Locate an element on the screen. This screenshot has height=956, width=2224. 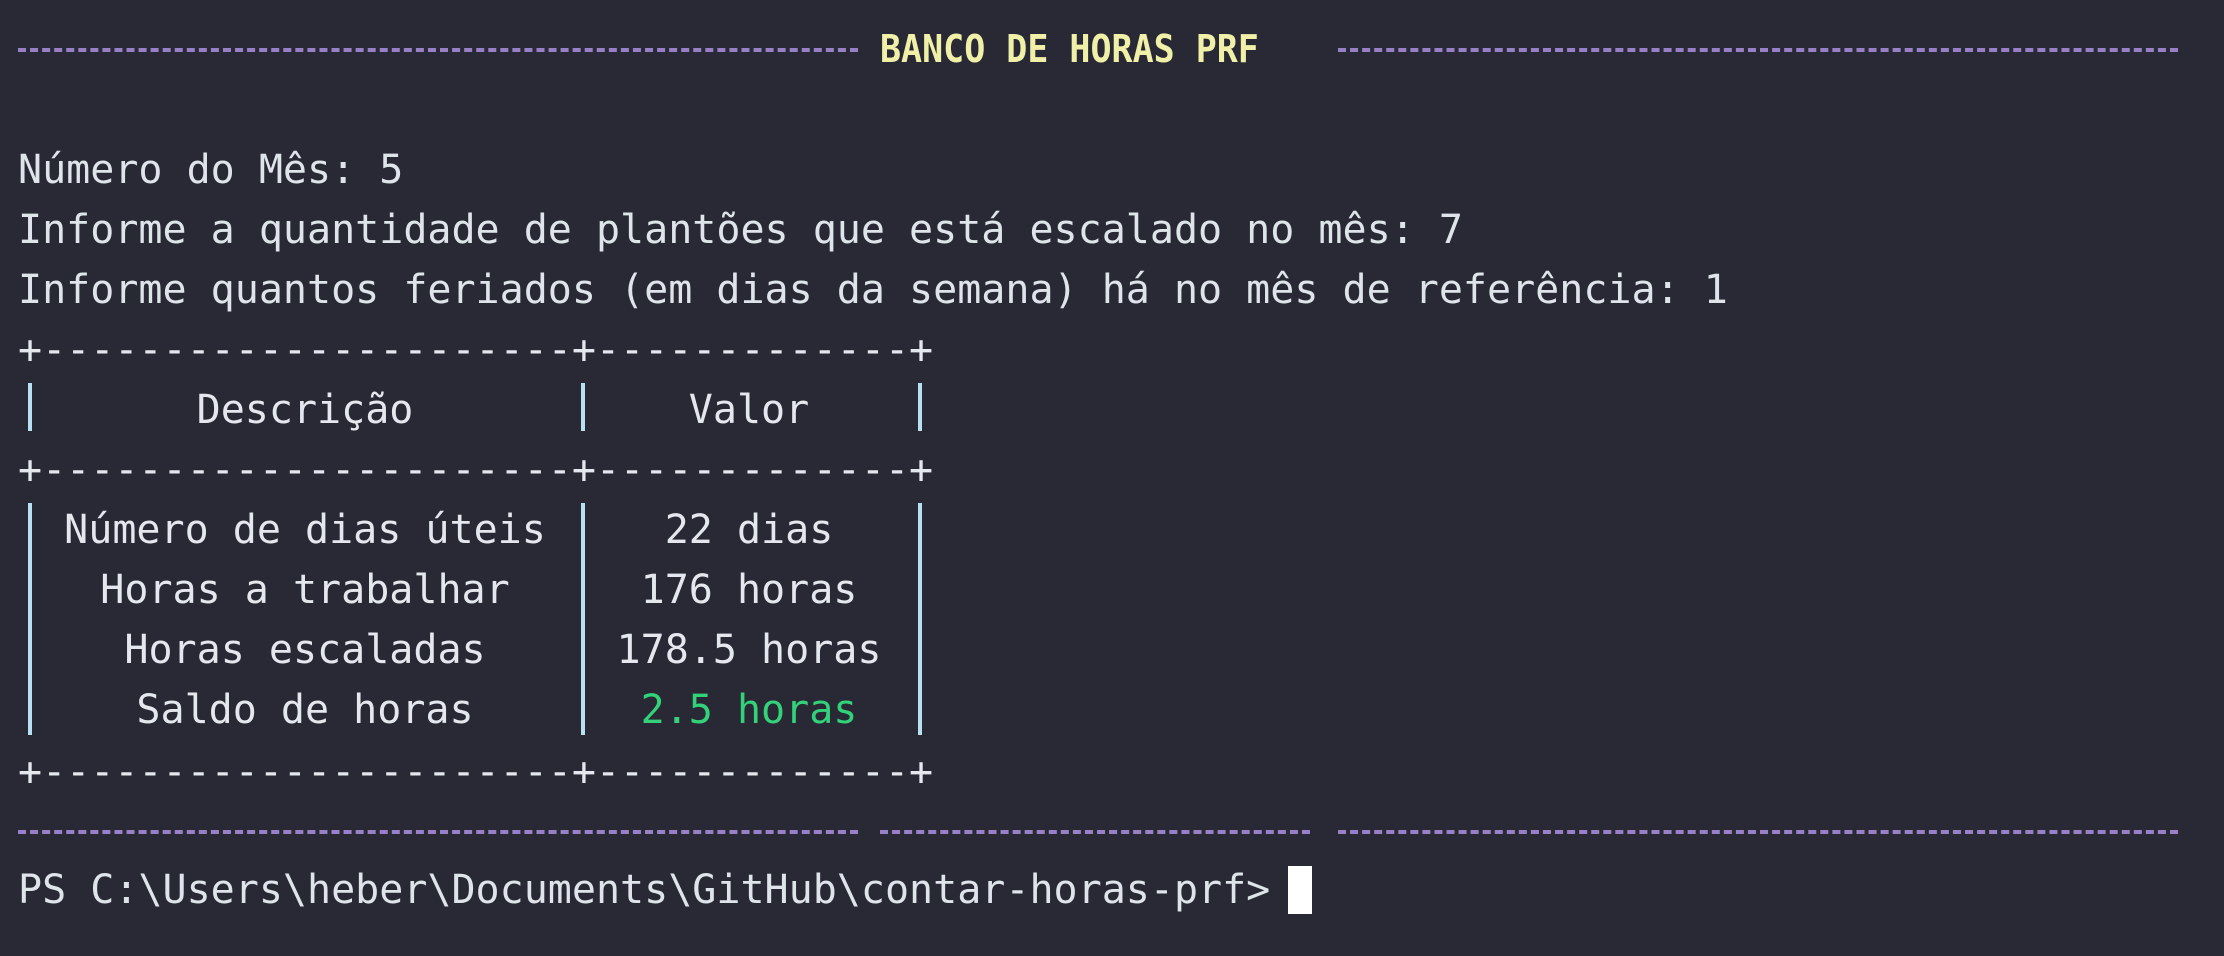
banner-title: BANCO DE HORAS PRF is located at coordinates (1069, 49).